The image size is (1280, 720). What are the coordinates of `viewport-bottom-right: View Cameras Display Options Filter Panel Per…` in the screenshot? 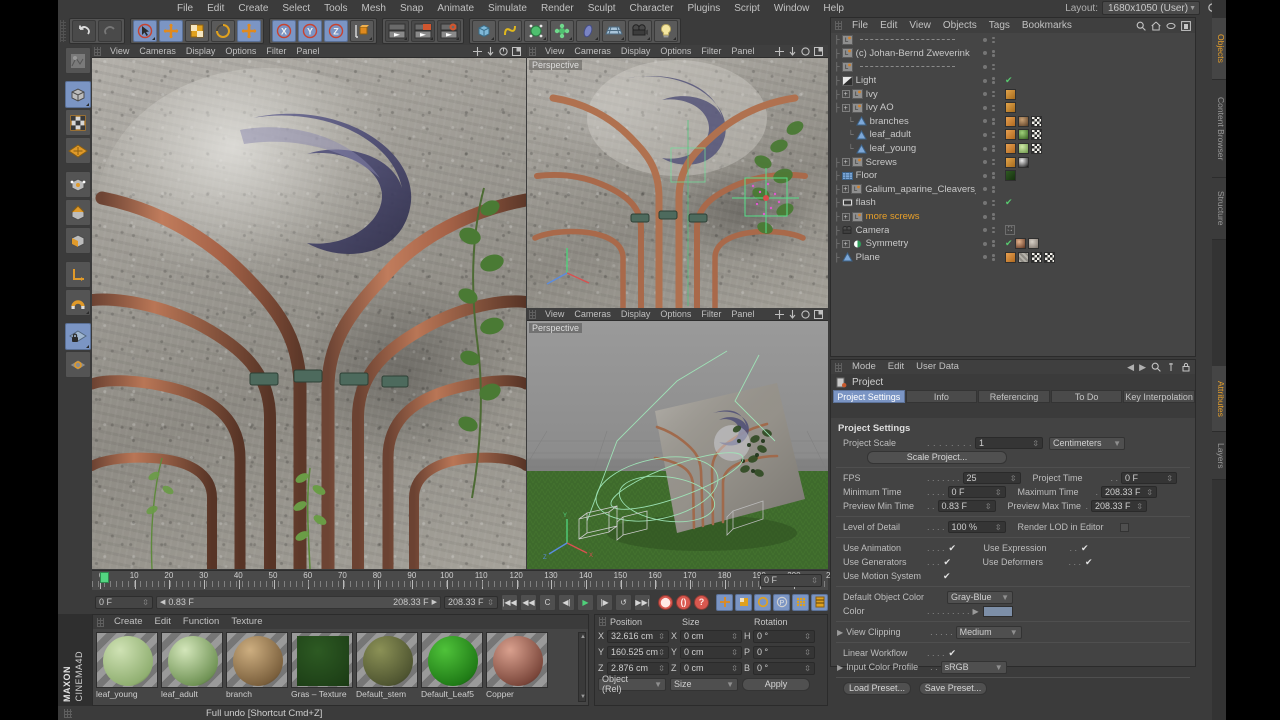 It's located at (677, 438).